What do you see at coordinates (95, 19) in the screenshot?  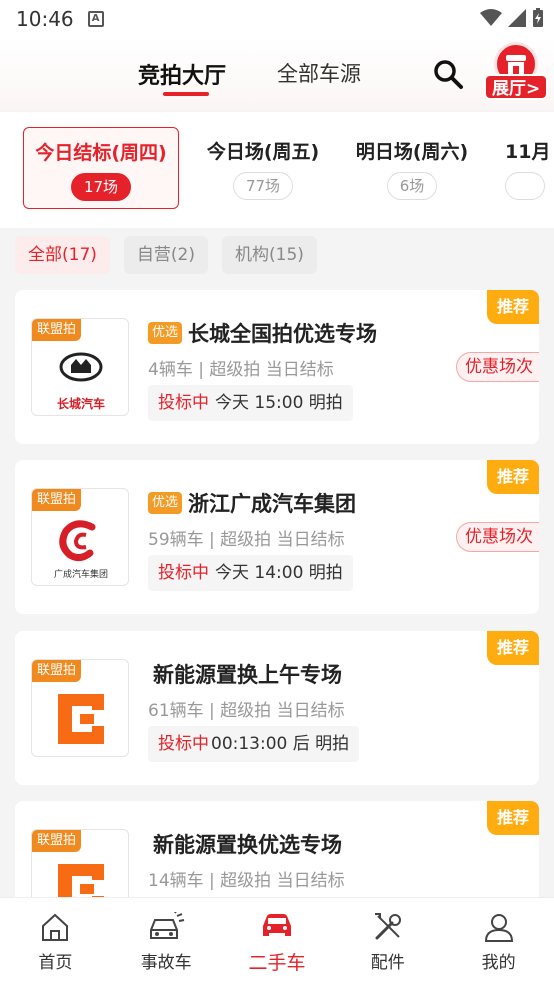 I see `notification-a-icon: A` at bounding box center [95, 19].